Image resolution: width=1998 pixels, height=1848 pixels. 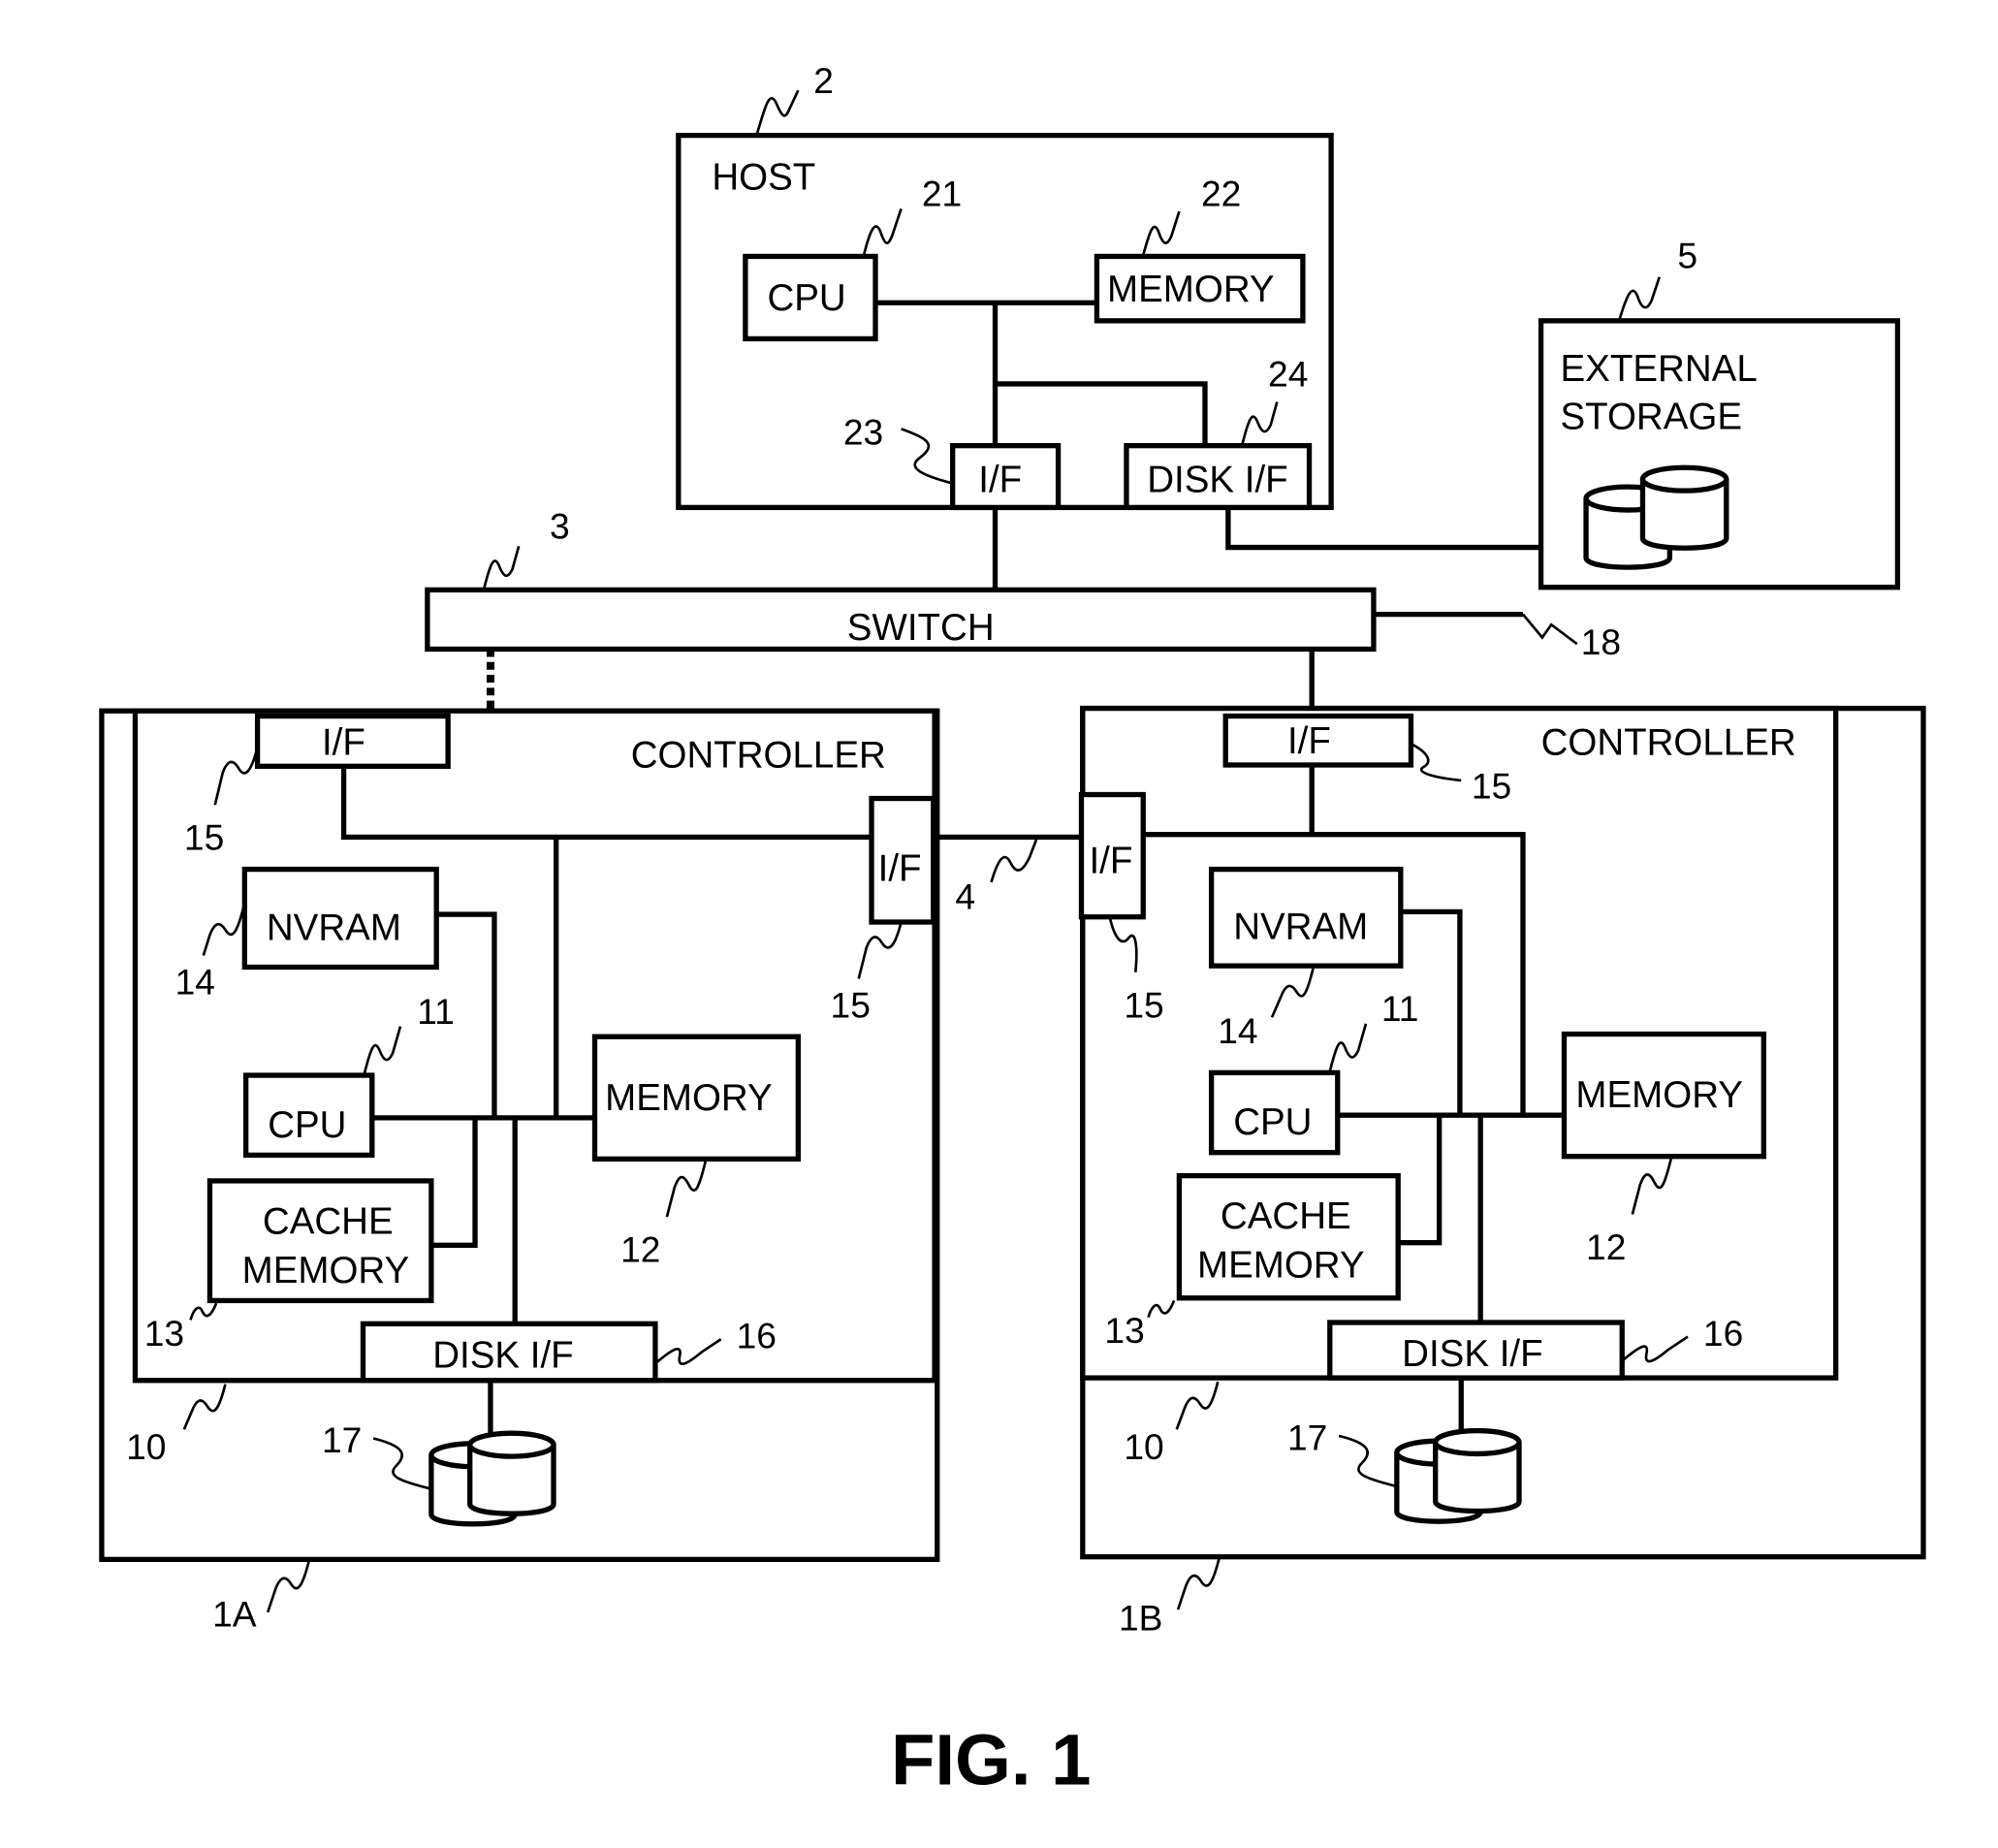 What do you see at coordinates (900, 869) in the screenshot?
I see `controller-a-if-side-label: I/F` at bounding box center [900, 869].